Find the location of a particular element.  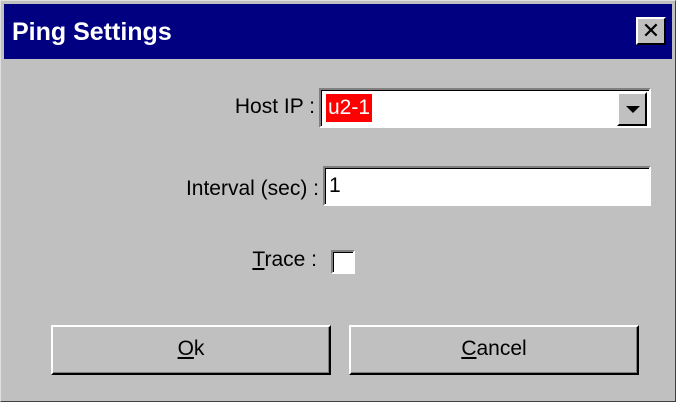

host-ip-combobox: u2-1 is located at coordinates (485, 108).